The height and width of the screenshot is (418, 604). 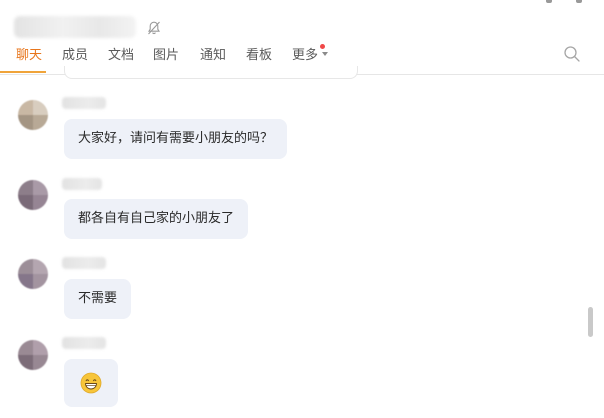 What do you see at coordinates (75, 27) in the screenshot?
I see `group-title-blurred` at bounding box center [75, 27].